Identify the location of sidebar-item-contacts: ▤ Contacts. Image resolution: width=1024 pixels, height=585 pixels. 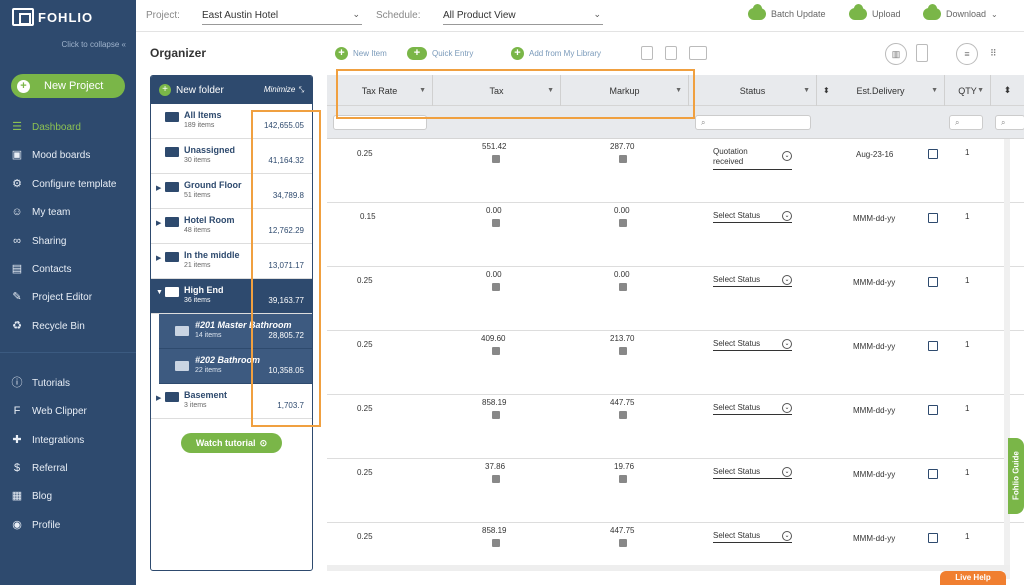
(41, 269).